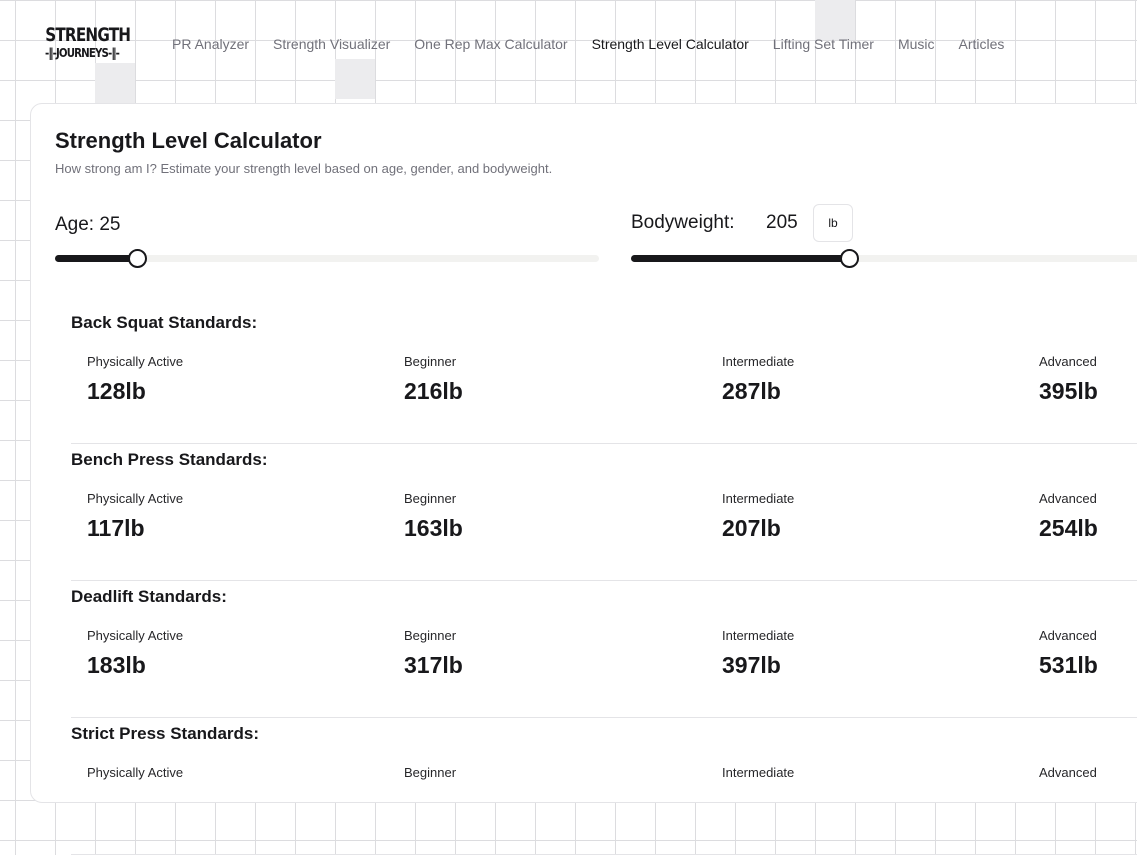 Image resolution: width=1137 pixels, height=855 pixels. What do you see at coordinates (88, 35) in the screenshot?
I see `logo-text: STRENGTH` at bounding box center [88, 35].